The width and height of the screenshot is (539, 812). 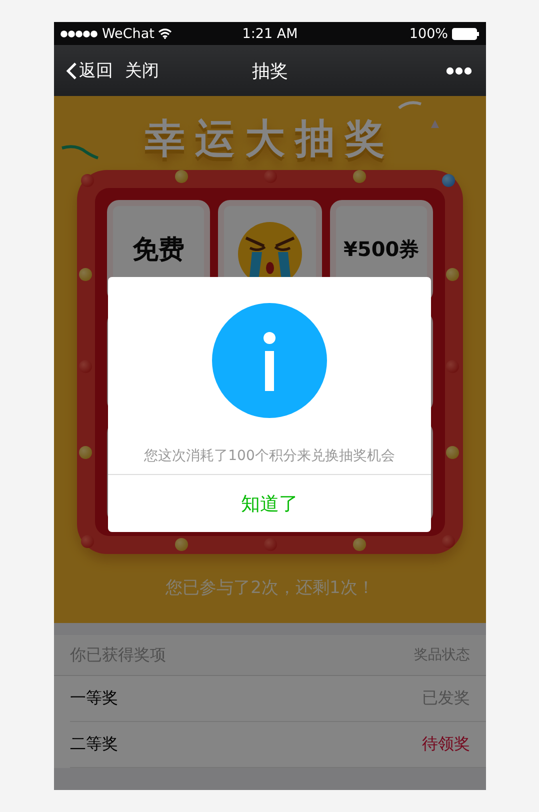 What do you see at coordinates (89, 70) in the screenshot?
I see `back-button: 返回` at bounding box center [89, 70].